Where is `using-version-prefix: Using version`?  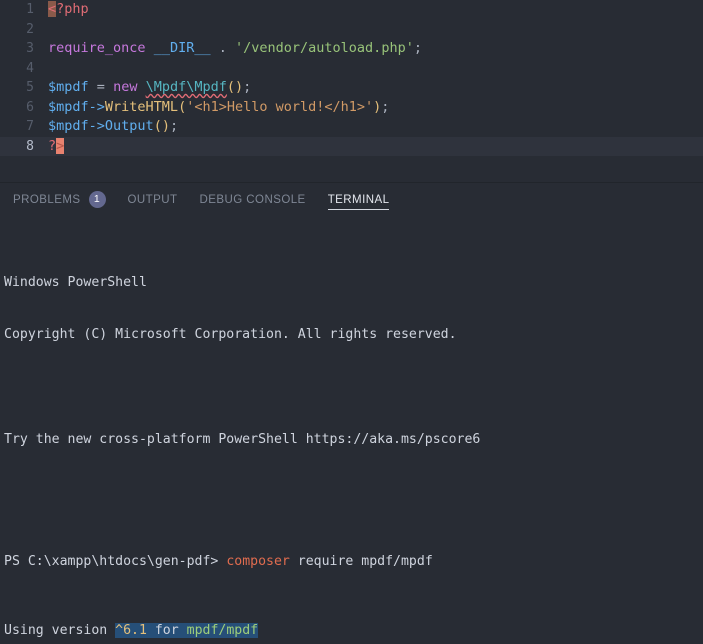
using-version-prefix: Using version is located at coordinates (60, 631).